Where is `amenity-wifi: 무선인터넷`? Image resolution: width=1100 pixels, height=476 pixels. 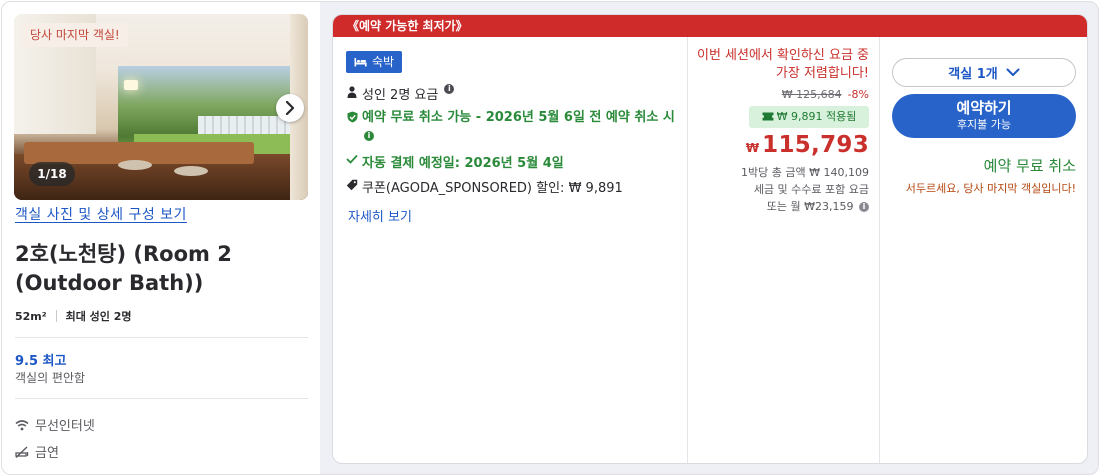
amenity-wifi: 무선인터넷 is located at coordinates (55, 424).